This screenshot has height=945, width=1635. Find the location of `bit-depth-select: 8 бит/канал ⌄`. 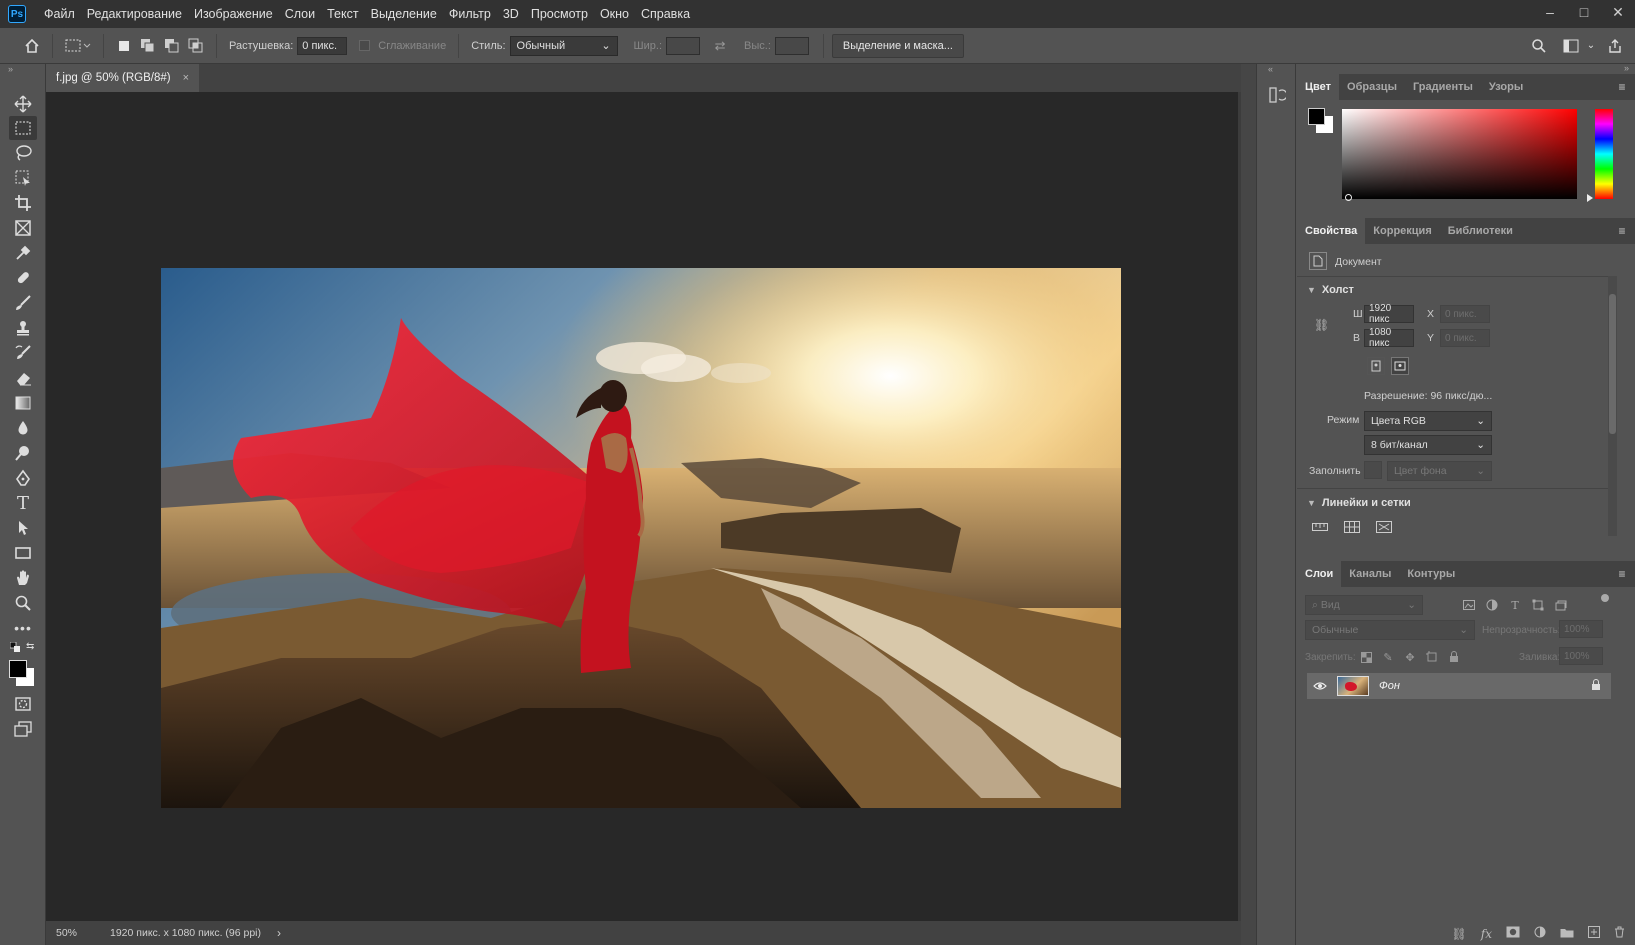

bit-depth-select: 8 бит/канал ⌄ is located at coordinates (1428, 445).